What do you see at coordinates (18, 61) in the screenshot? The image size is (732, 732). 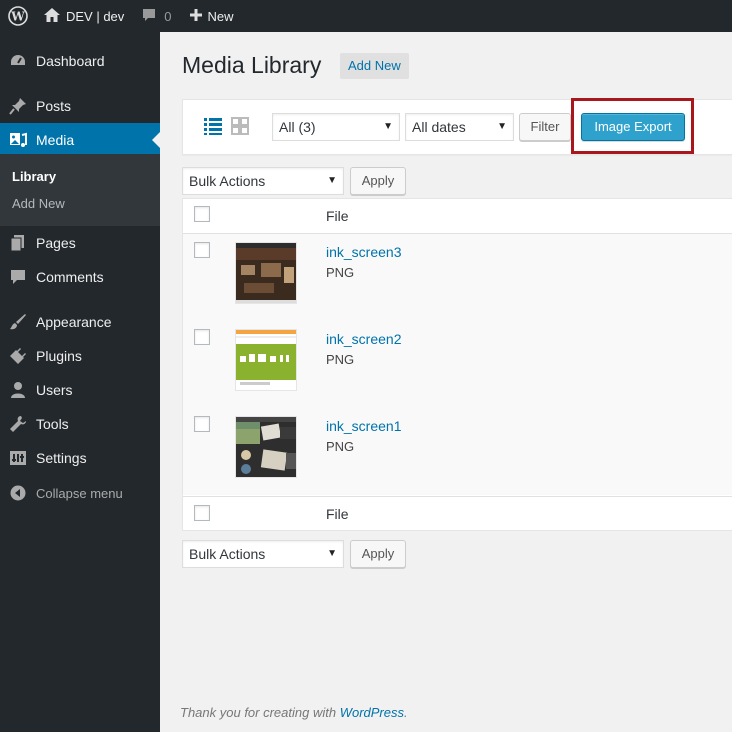 I see `dashboard-icon` at bounding box center [18, 61].